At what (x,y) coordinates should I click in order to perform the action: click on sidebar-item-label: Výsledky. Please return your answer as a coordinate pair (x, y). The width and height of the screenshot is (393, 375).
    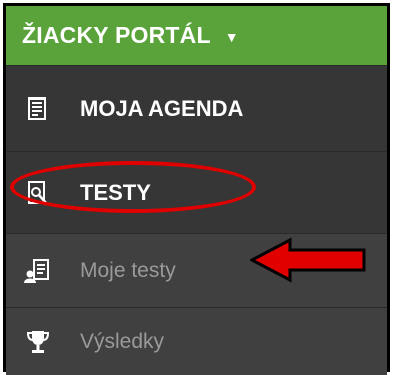
    Looking at the image, I should click on (122, 341).